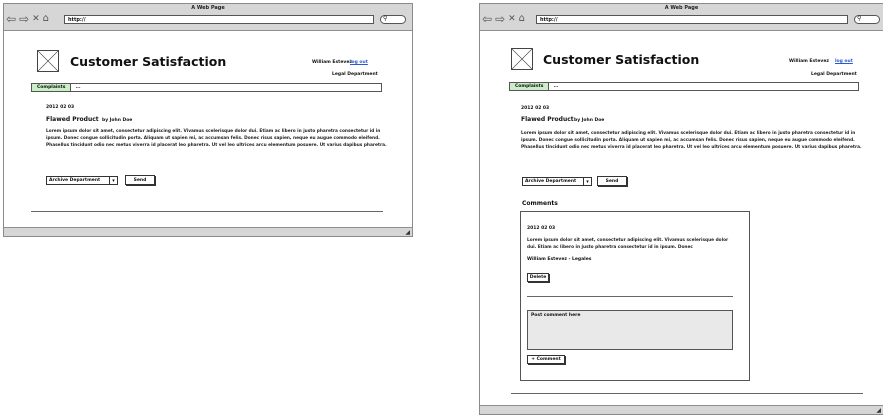 Image resolution: width=883 pixels, height=415 pixels. Describe the element at coordinates (546, 359) in the screenshot. I see `add-comment-button: + Comment` at that location.